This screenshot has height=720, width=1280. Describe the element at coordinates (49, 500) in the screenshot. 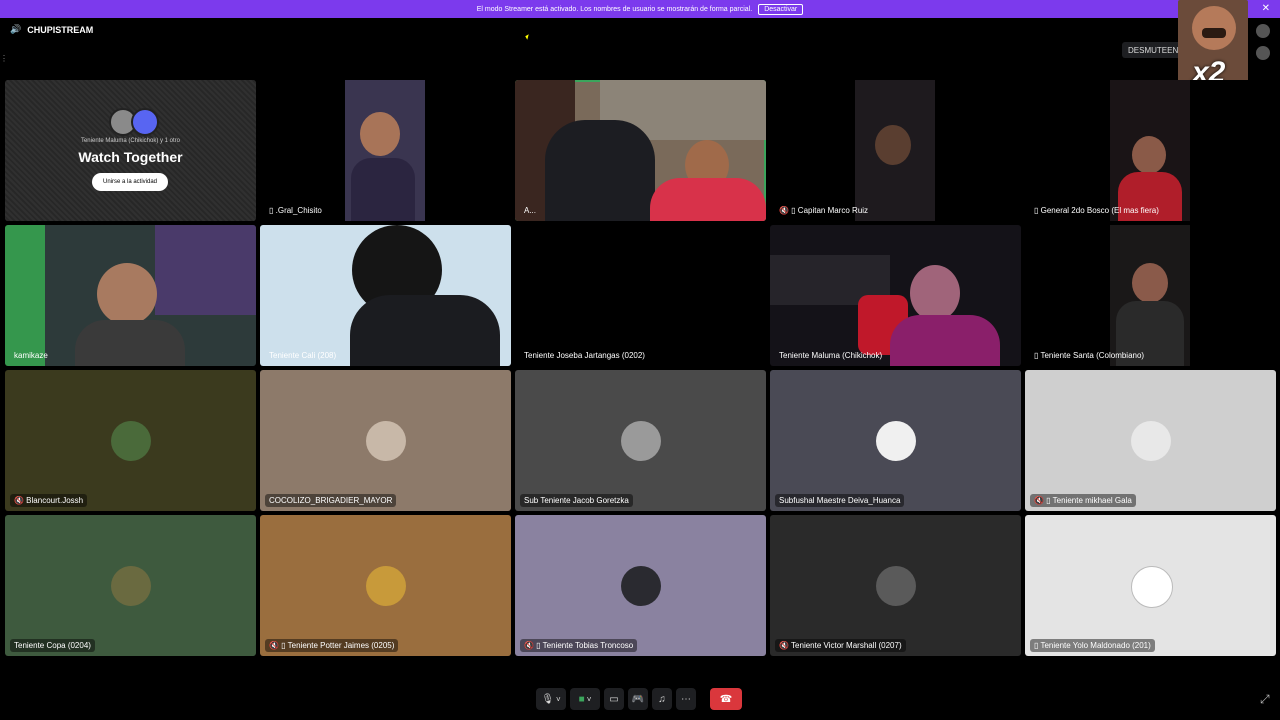

I see `participant-name: 🔇 Blancourt.Jossh` at that location.